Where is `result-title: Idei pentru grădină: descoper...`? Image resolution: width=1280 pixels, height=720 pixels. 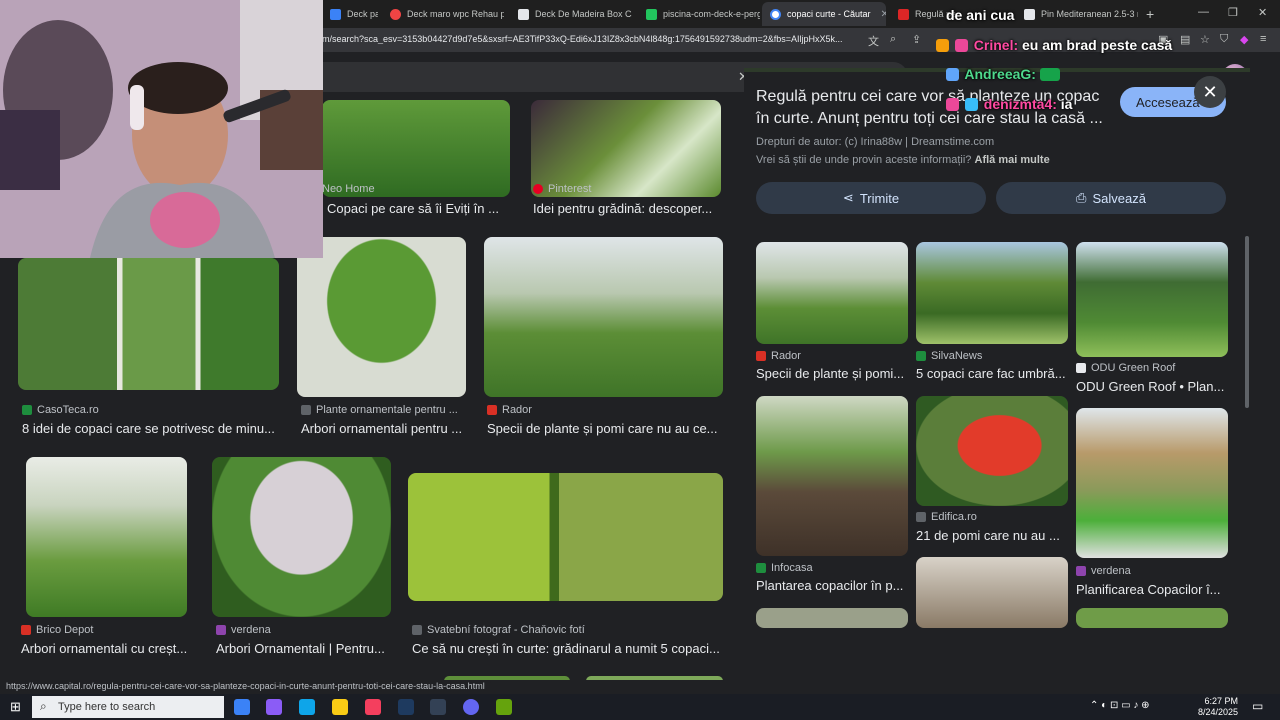 result-title: Idei pentru grădină: descoper... is located at coordinates (628, 208).